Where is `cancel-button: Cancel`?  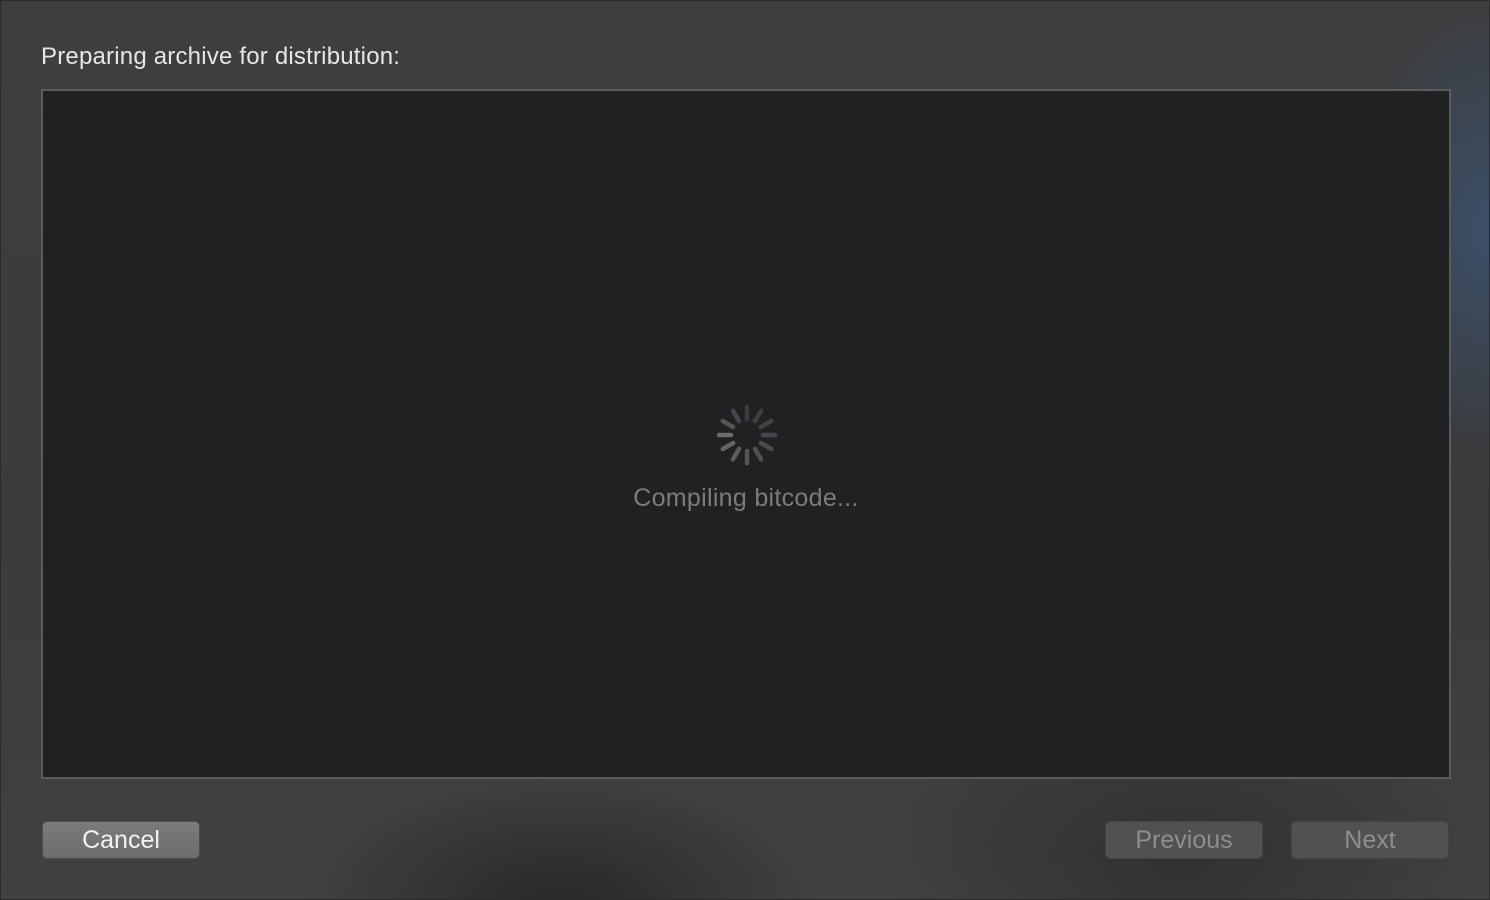
cancel-button: Cancel is located at coordinates (121, 840).